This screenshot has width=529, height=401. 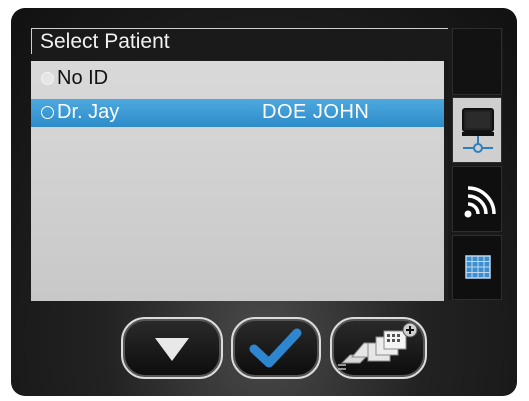 I want to click on confirm-button, so click(x=276, y=348).